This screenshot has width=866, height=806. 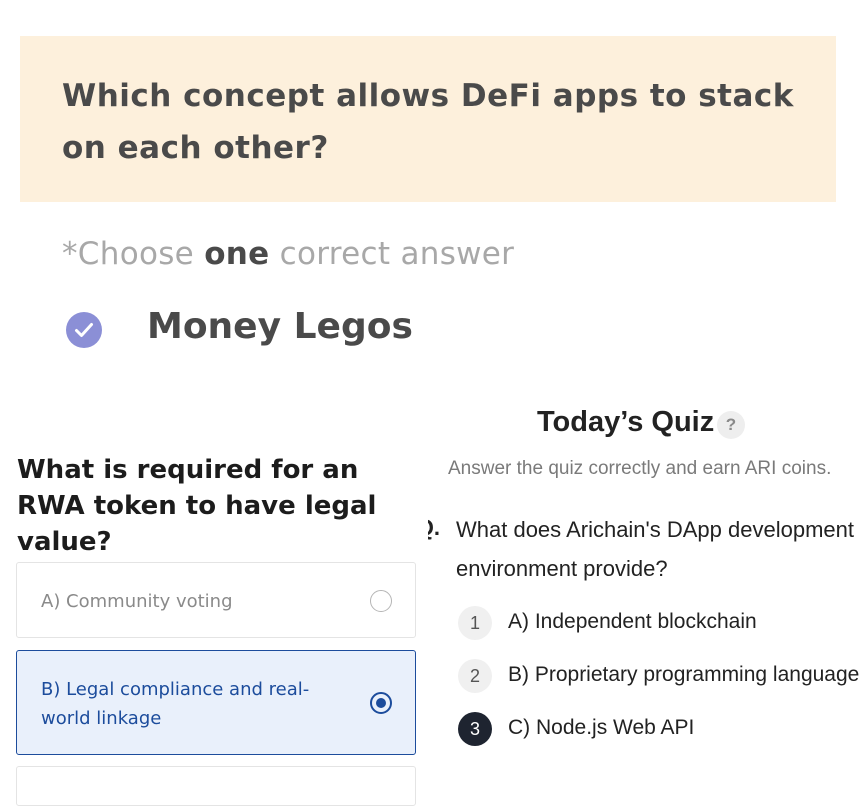 I want to click on todays-quiz-title: Today’s Quiz, so click(x=626, y=422).